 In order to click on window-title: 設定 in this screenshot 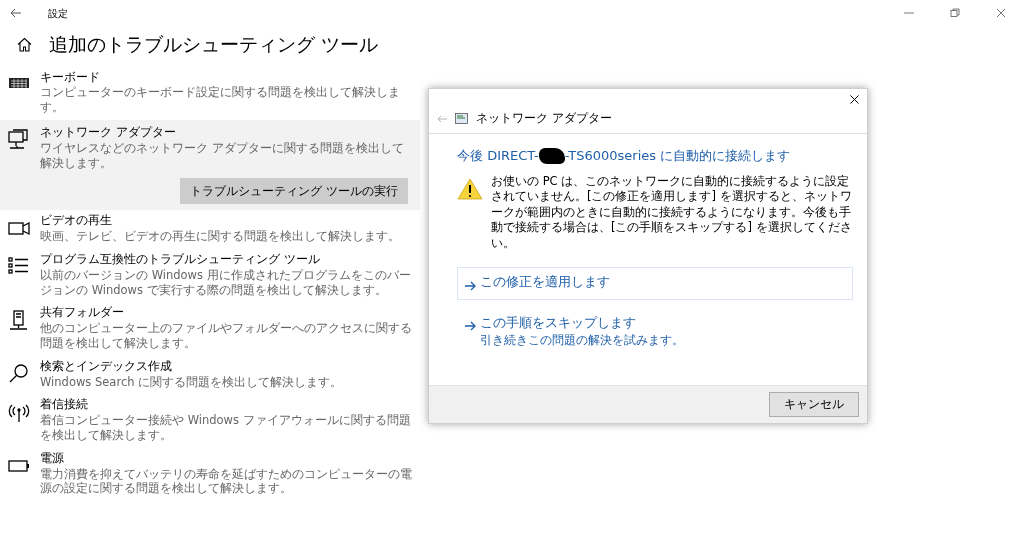, I will do `click(58, 13)`.